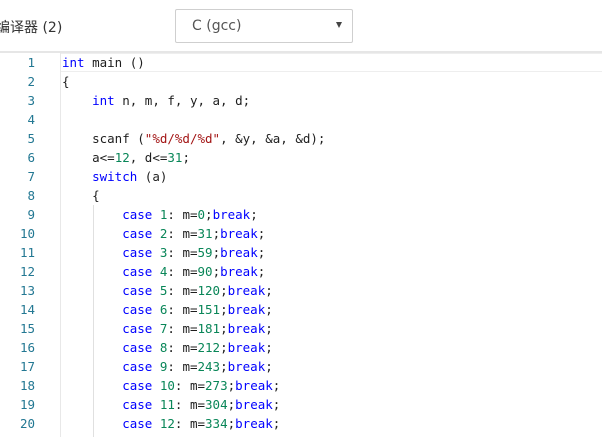  I want to click on code-token: 12, so click(122, 157).